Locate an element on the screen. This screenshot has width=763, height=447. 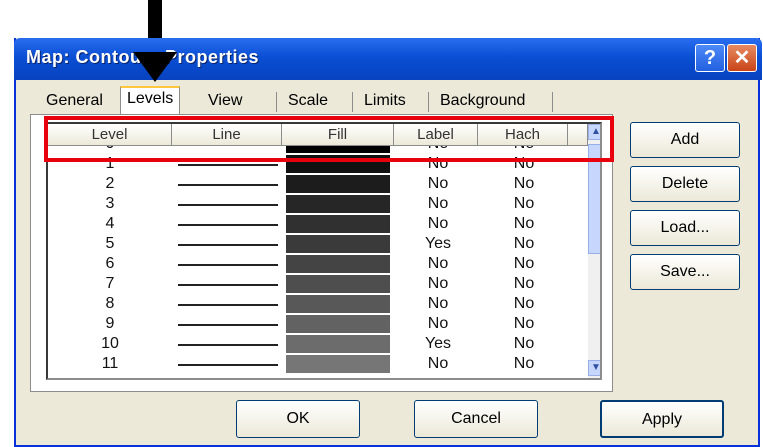
level-cell: 9 is located at coordinates (110, 323).